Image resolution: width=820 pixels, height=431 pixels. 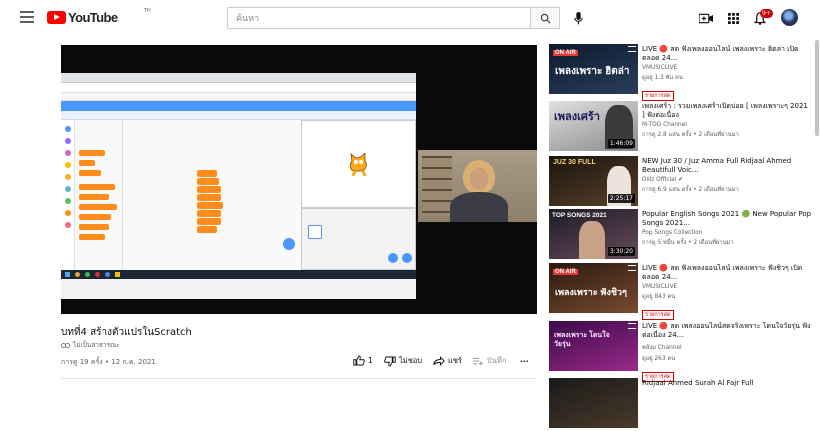 What do you see at coordinates (727, 383) in the screenshot?
I see `recommendation-title: Ridjaal Ahmed Surah Al Fajr Full` at bounding box center [727, 383].